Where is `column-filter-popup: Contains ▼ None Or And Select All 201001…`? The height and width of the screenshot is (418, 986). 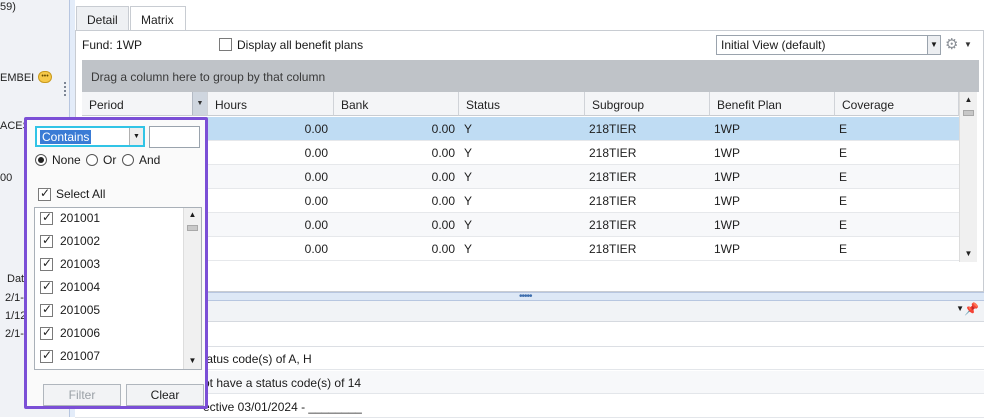
column-filter-popup: Contains ▼ None Or And Select All 201001… is located at coordinates (116, 263).